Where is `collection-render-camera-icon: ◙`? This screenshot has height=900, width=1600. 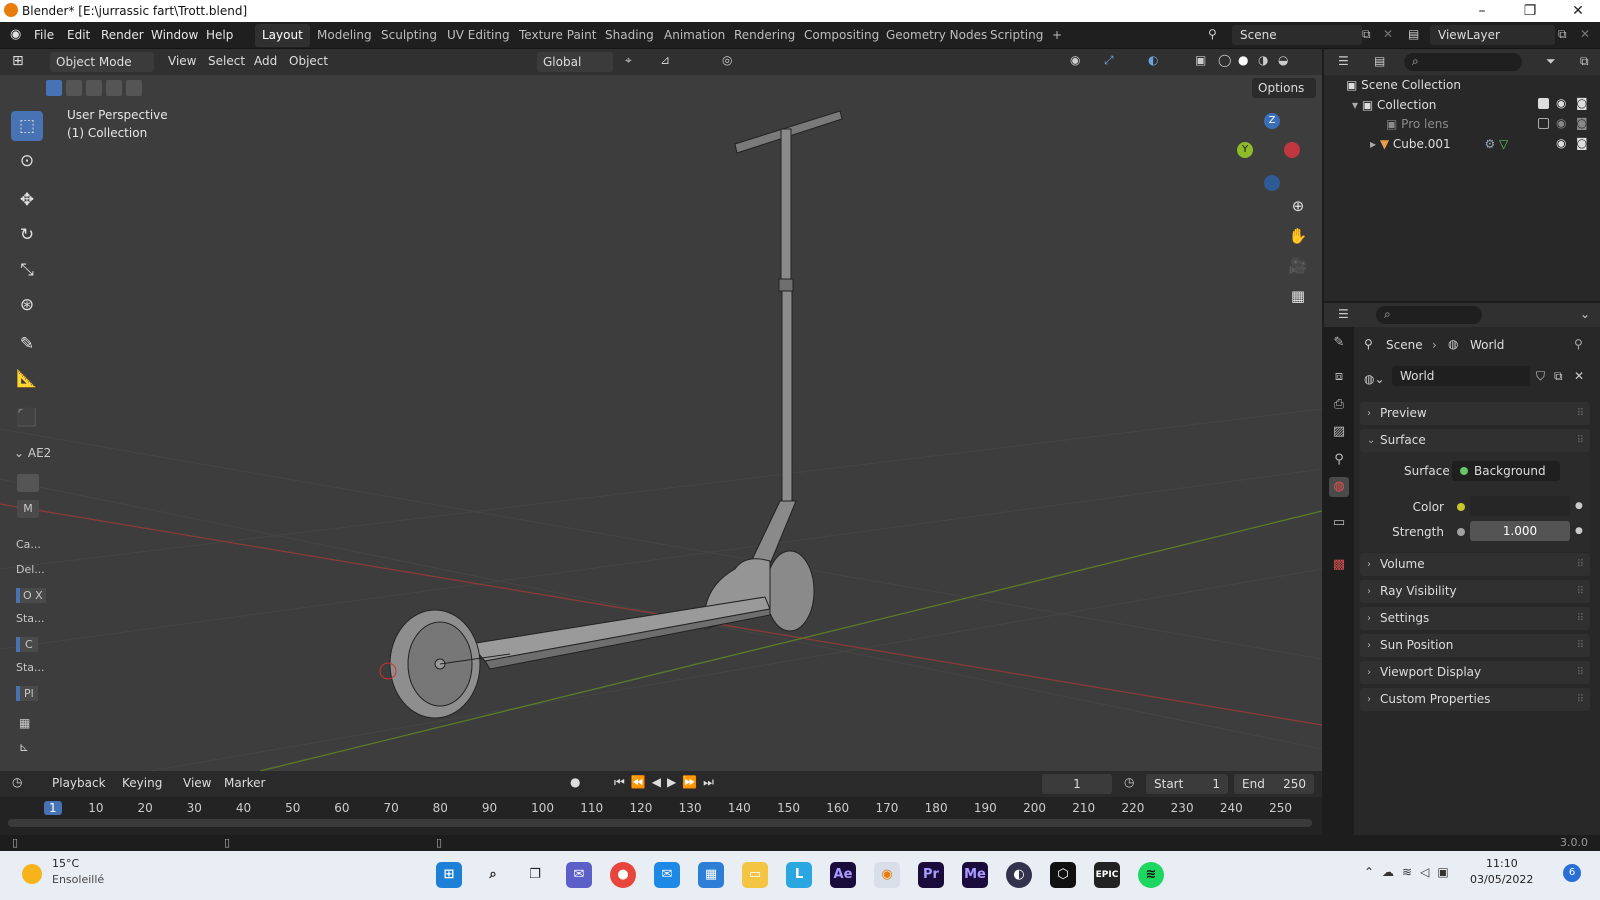 collection-render-camera-icon: ◙ is located at coordinates (1582, 103).